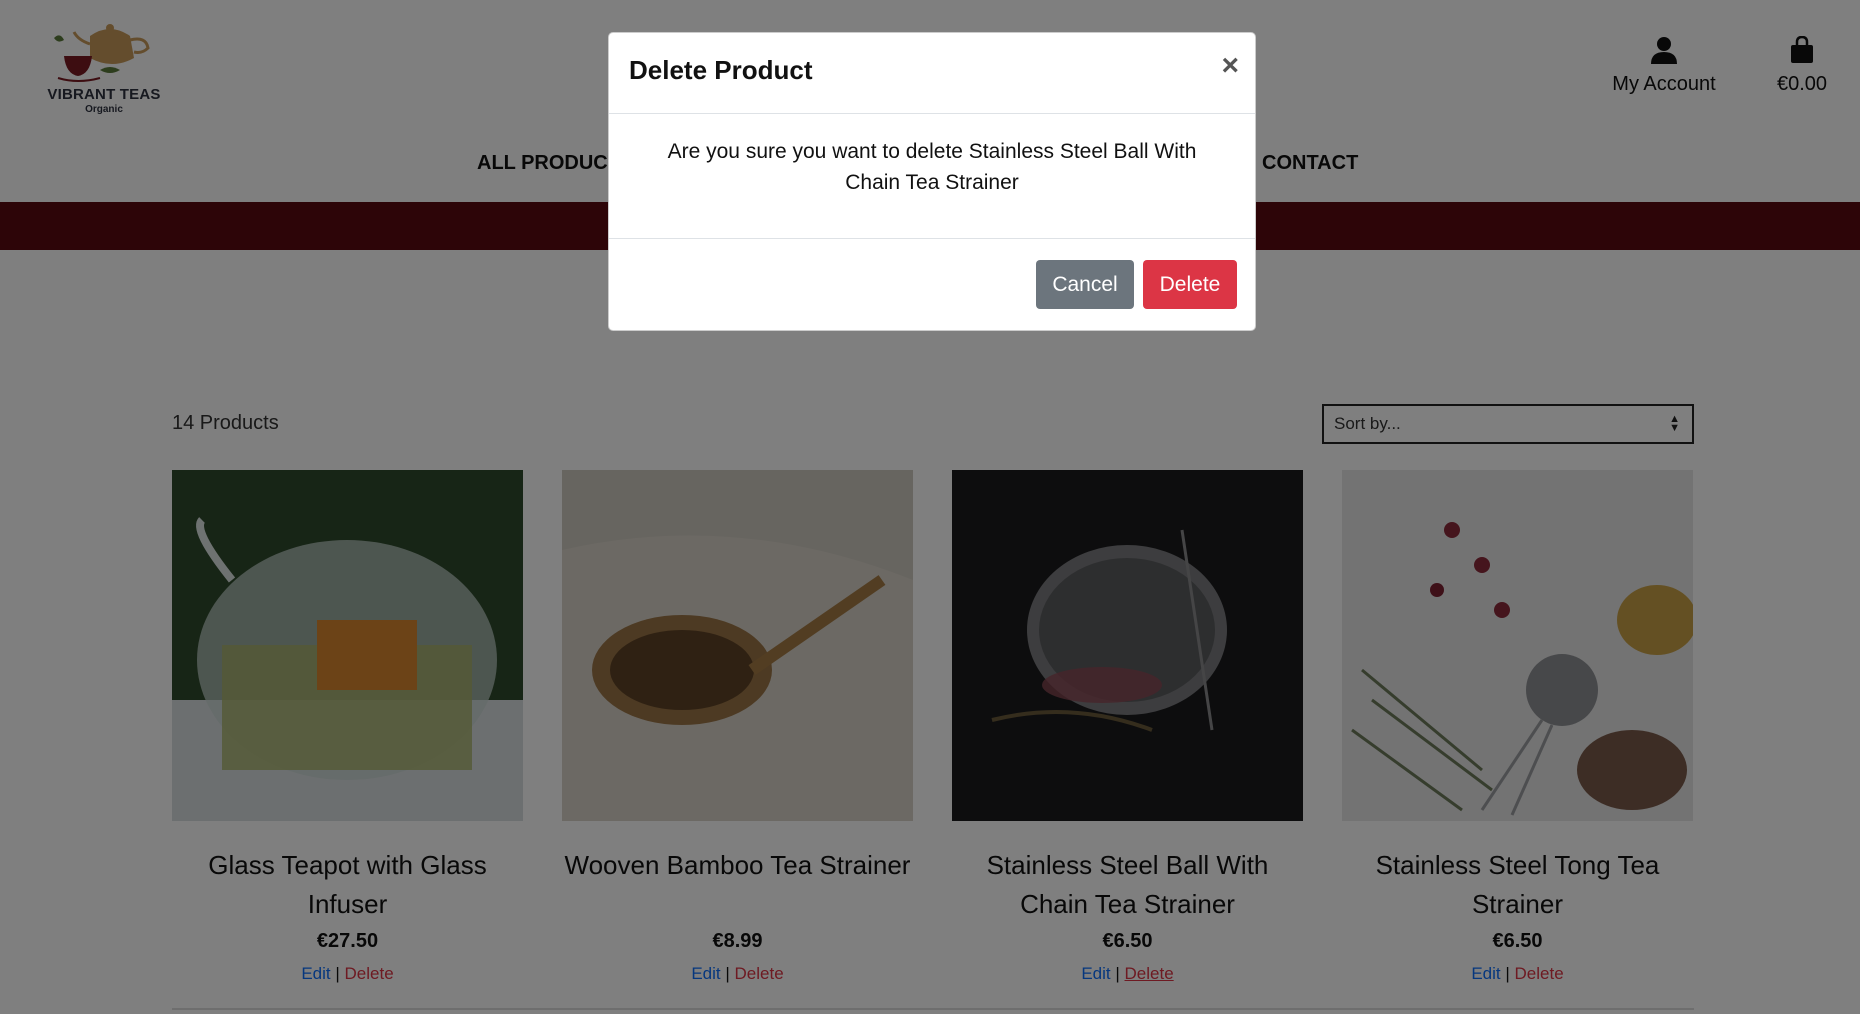  What do you see at coordinates (721, 70) in the screenshot?
I see `modal-title: Delete Product` at bounding box center [721, 70].